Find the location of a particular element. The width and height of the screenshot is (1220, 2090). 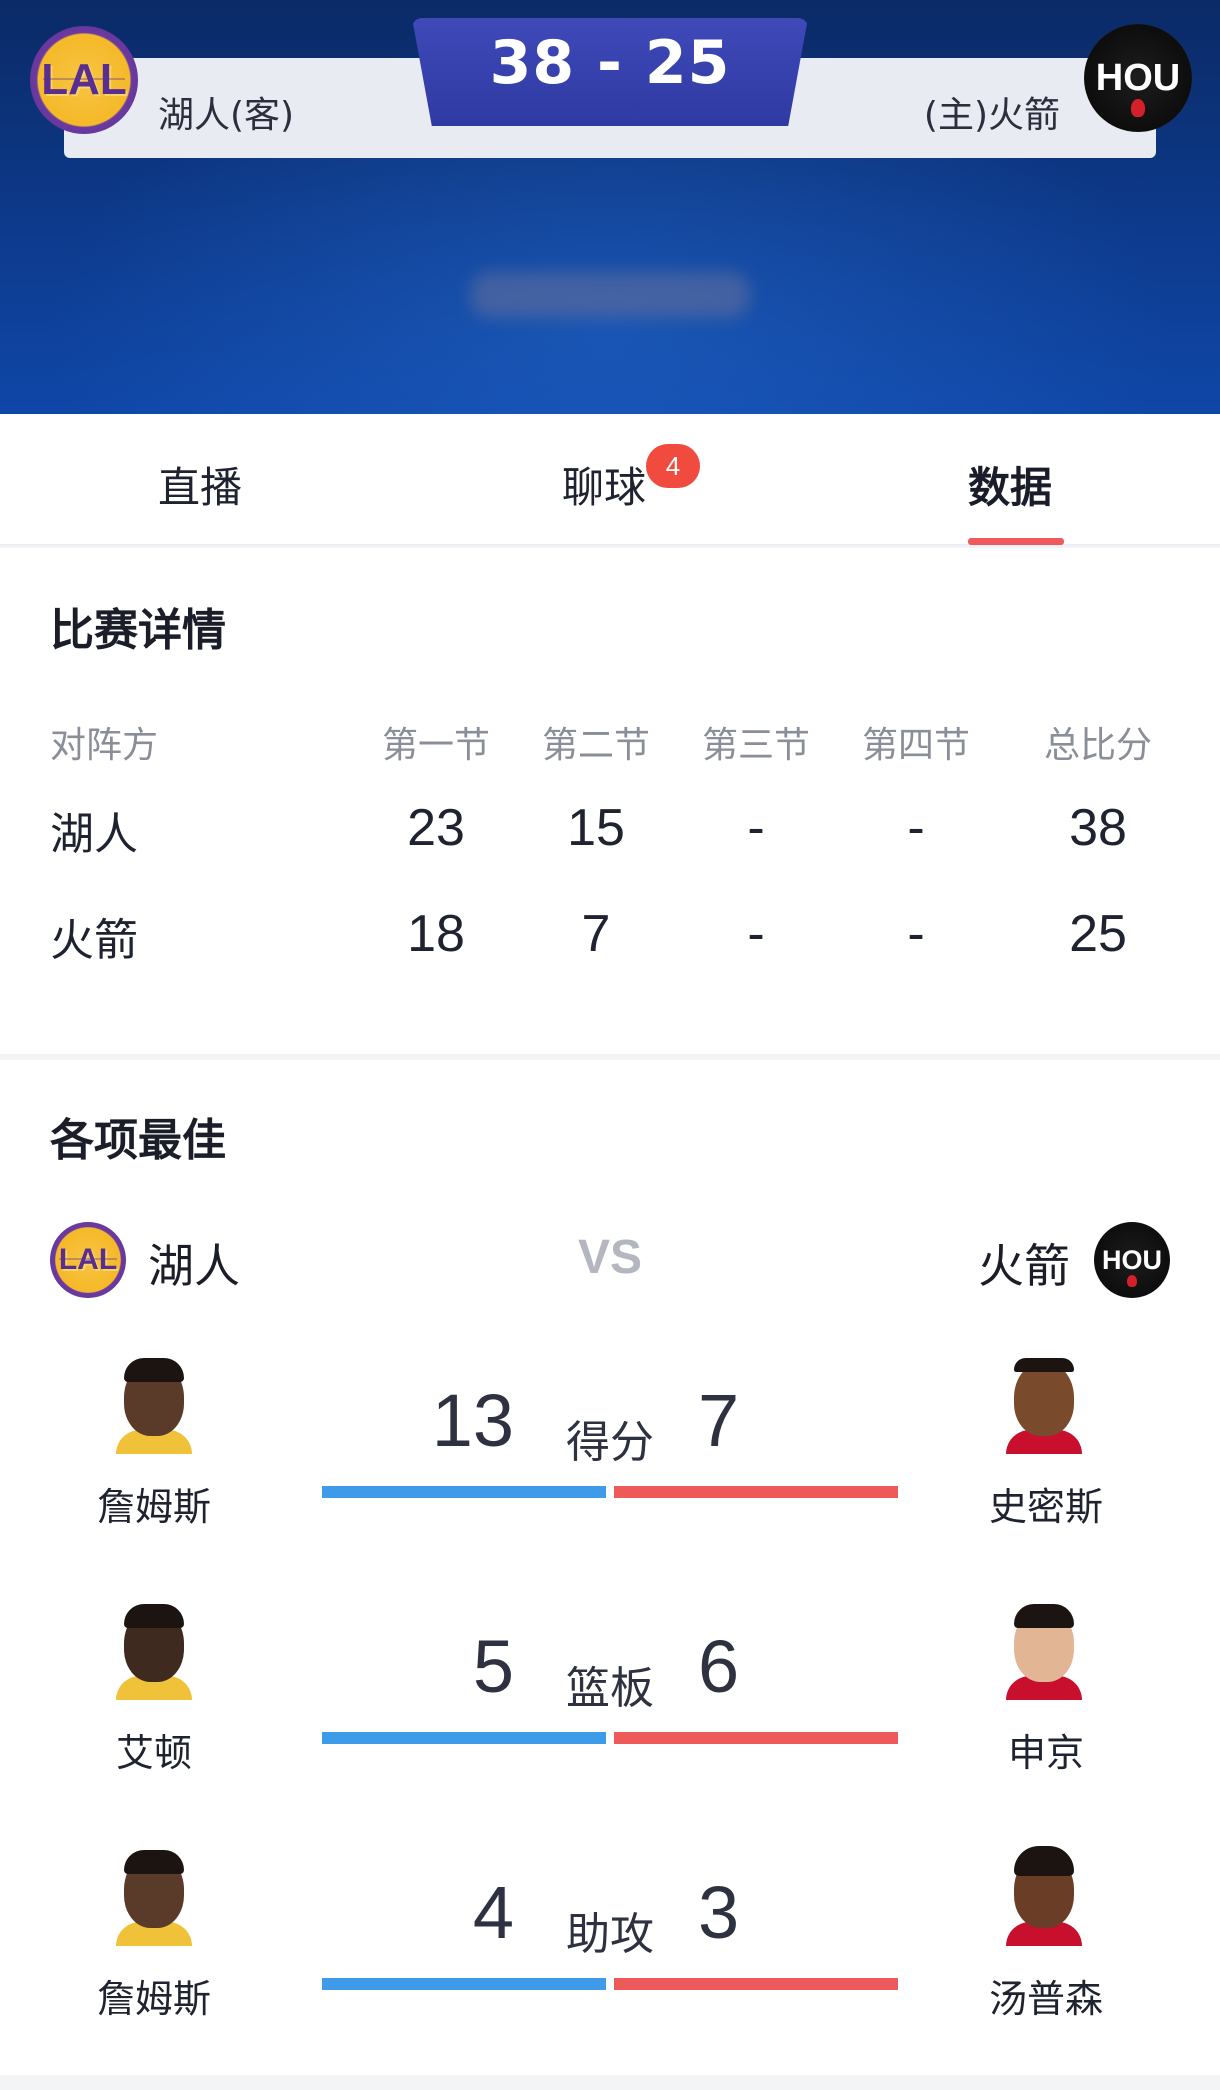

tab-bar: 直播 聊球 4 数据 is located at coordinates (610, 480).